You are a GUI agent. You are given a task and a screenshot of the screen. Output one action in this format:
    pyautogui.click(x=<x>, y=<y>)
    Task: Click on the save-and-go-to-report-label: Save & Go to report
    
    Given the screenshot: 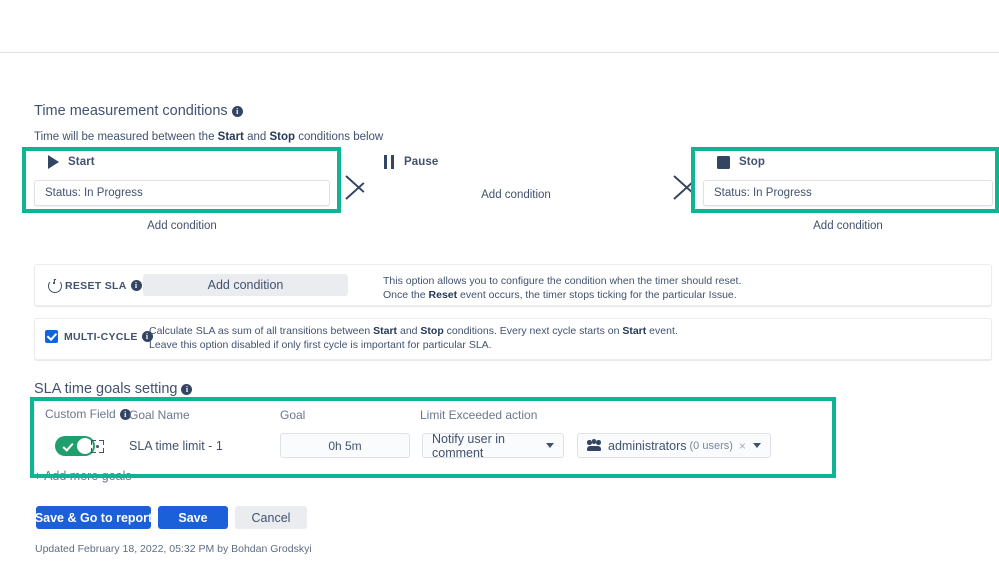 What is the action you would take?
    pyautogui.click(x=93, y=517)
    